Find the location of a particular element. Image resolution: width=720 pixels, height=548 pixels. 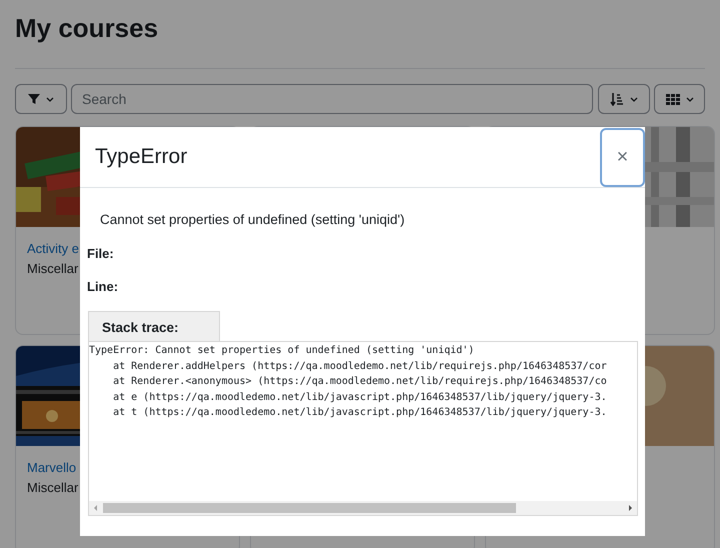

sort-button is located at coordinates (624, 99).